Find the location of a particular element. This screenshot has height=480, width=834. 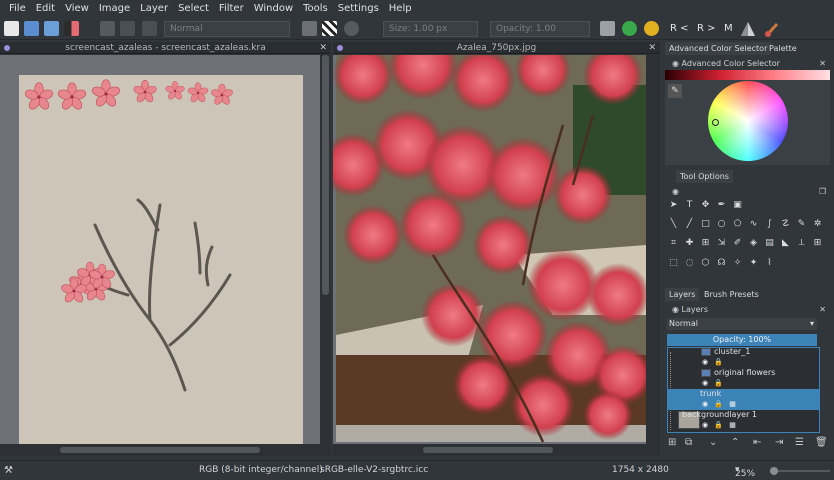

reload-preset-icon is located at coordinates (351, 28).